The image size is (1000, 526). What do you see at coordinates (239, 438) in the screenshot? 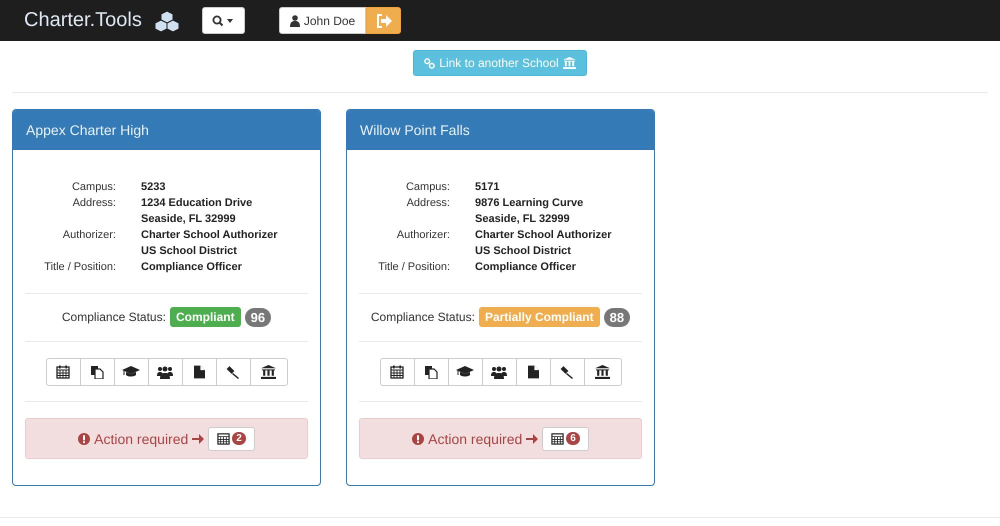
I see `count-badge: 2` at bounding box center [239, 438].